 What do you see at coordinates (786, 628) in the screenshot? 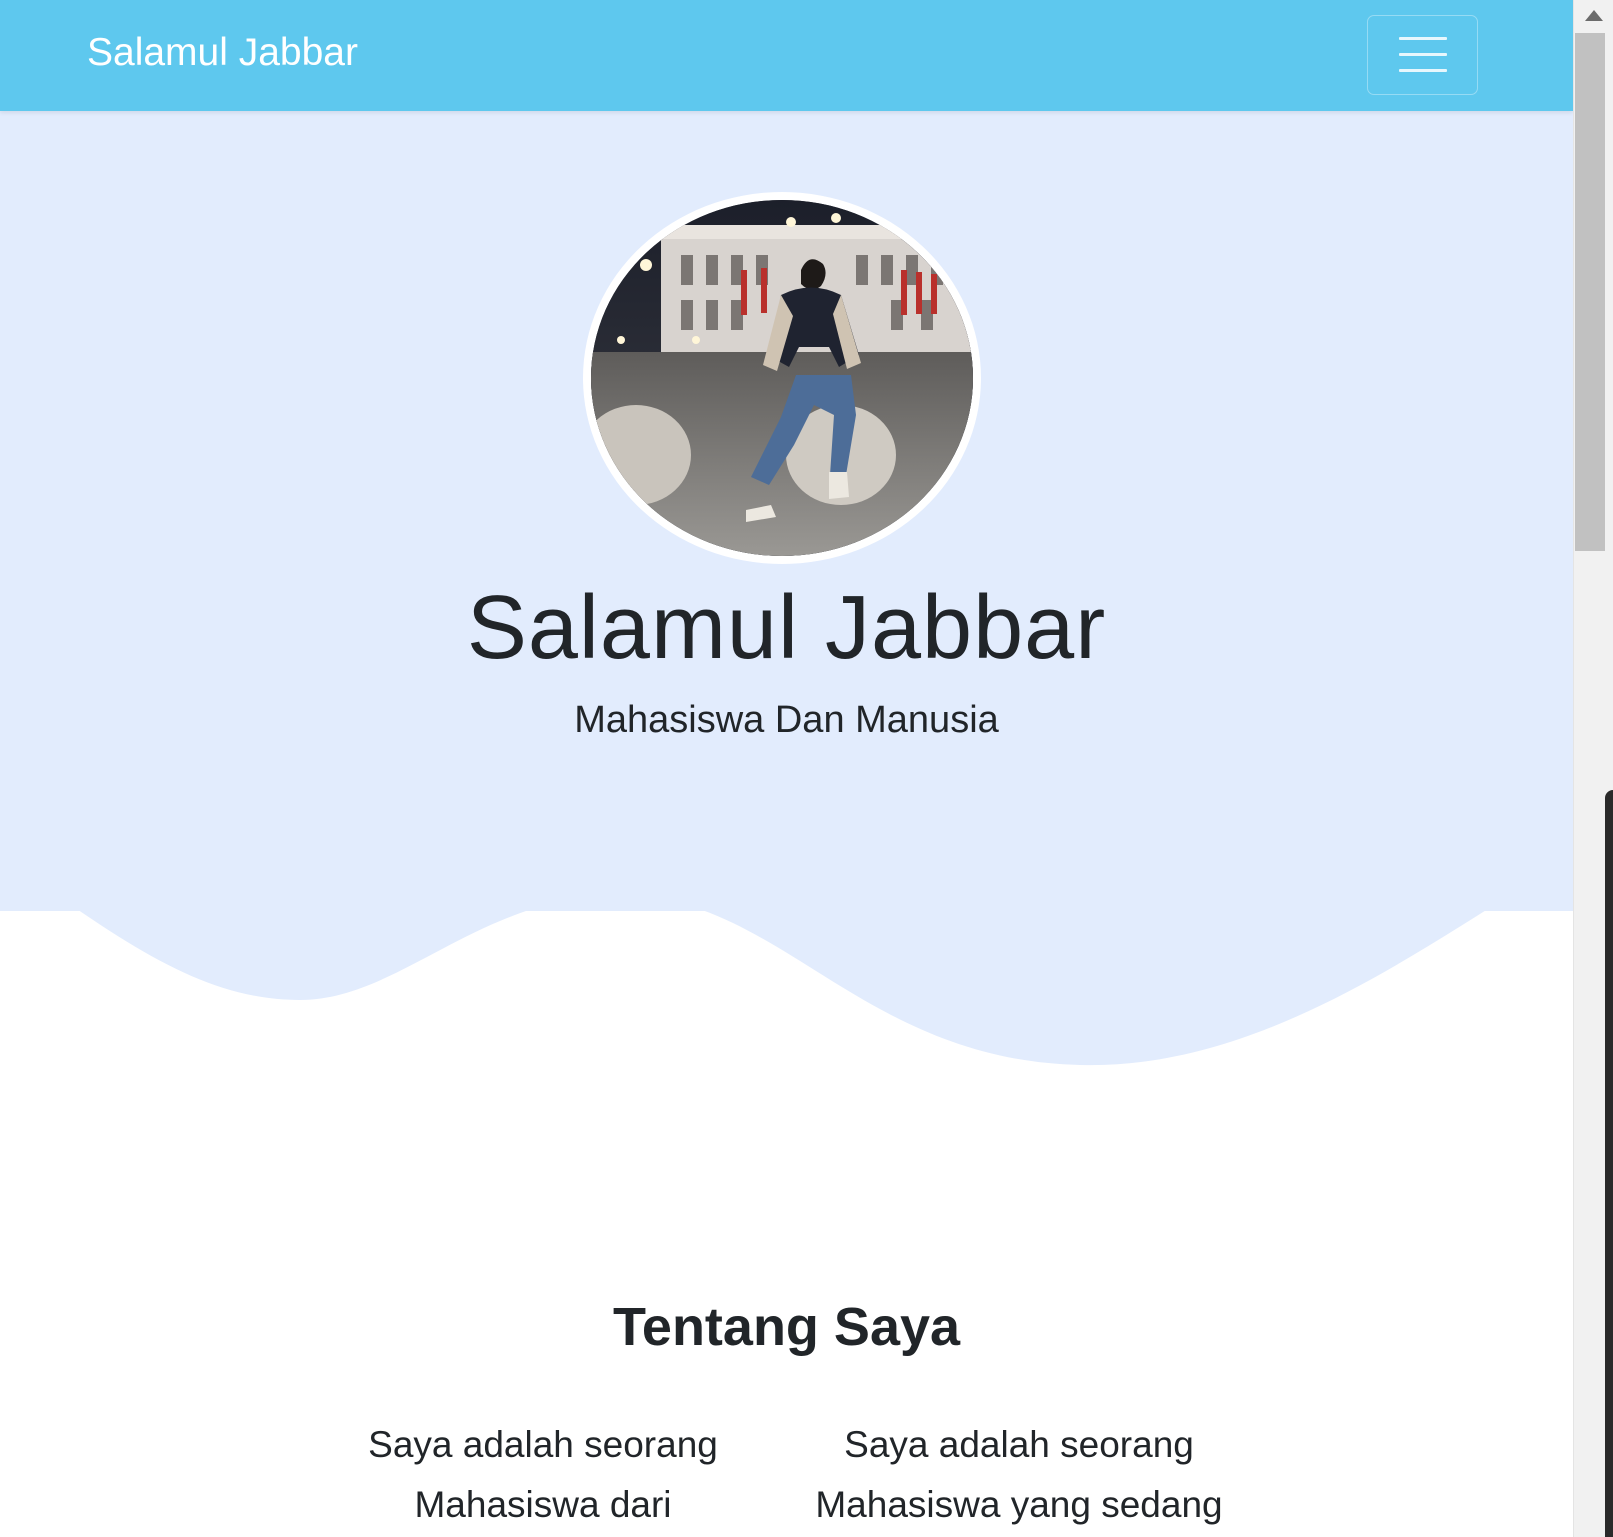
I see `hero-name: Salamul Jabbar` at bounding box center [786, 628].